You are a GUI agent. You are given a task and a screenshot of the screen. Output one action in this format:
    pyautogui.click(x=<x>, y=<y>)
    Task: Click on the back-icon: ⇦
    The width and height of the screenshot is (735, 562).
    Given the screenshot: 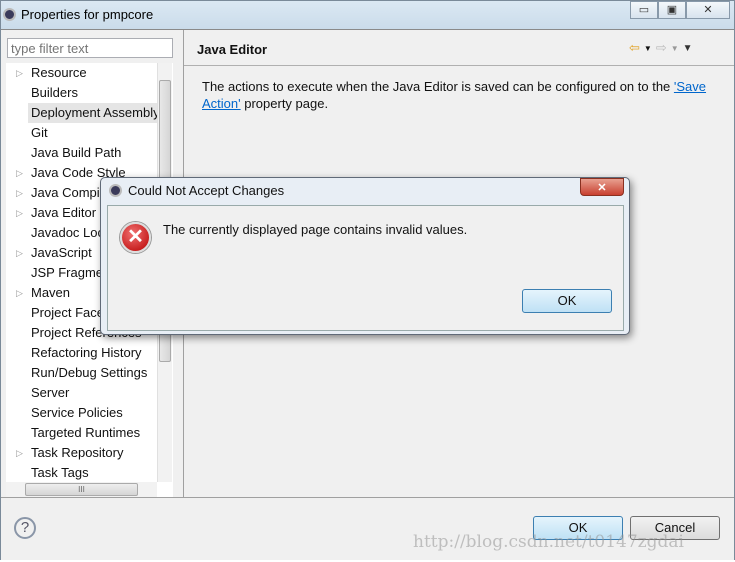 What is the action you would take?
    pyautogui.click(x=634, y=48)
    